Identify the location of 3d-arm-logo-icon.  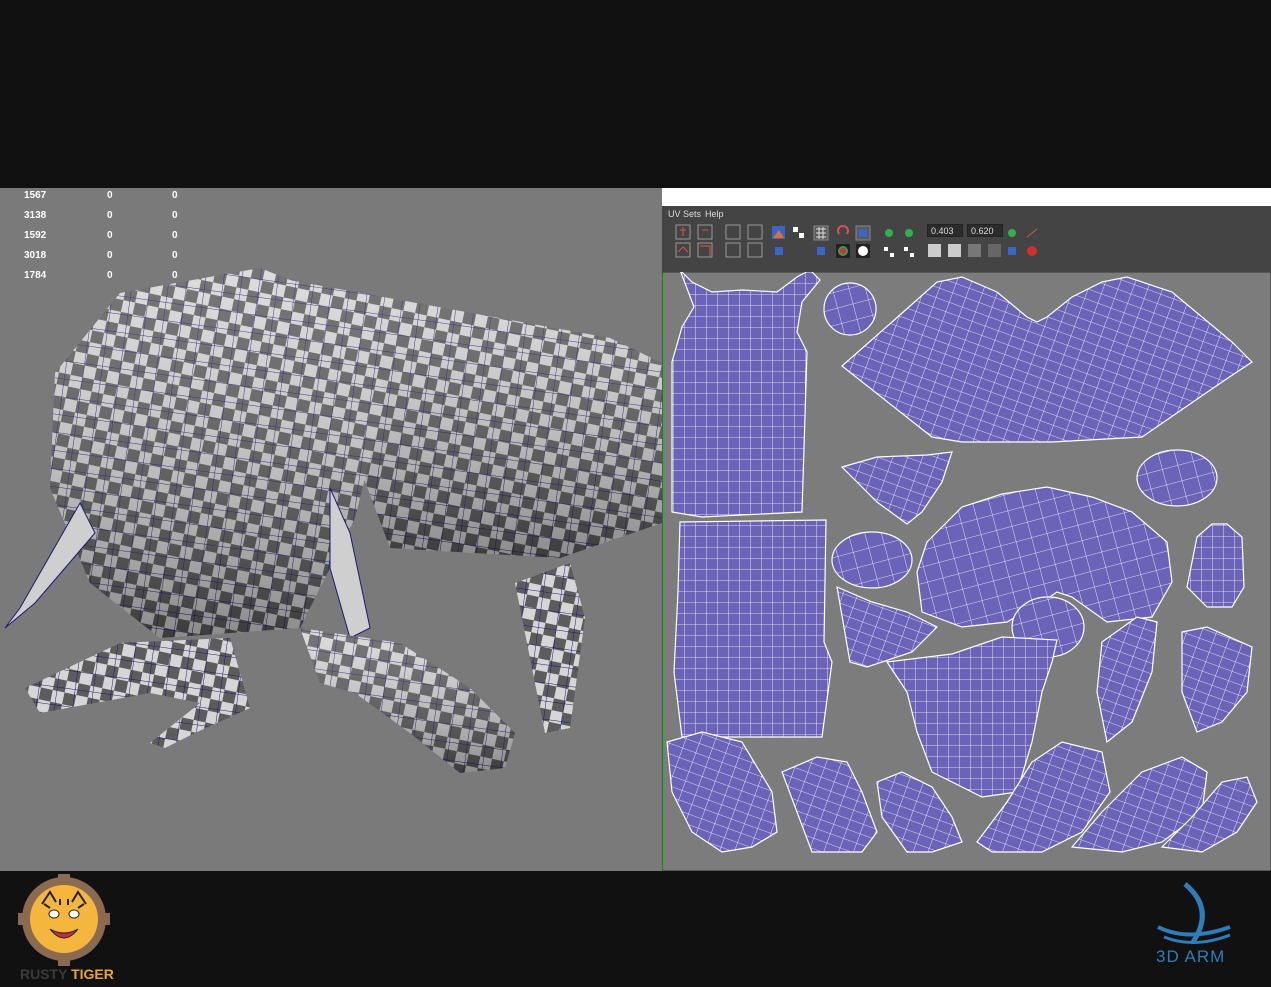
(1194, 913).